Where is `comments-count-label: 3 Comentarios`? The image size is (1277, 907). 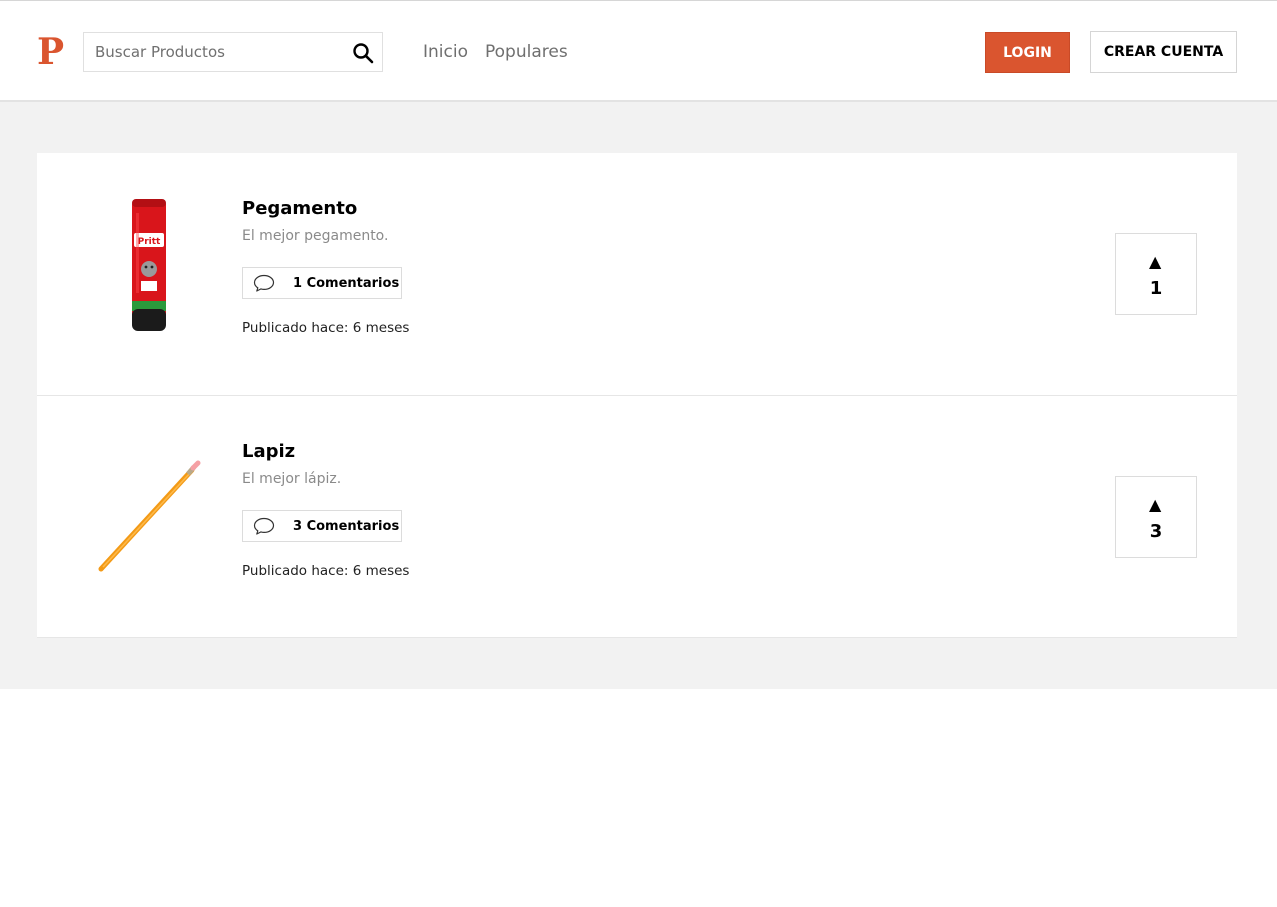
comments-count-label: 3 Comentarios is located at coordinates (346, 526).